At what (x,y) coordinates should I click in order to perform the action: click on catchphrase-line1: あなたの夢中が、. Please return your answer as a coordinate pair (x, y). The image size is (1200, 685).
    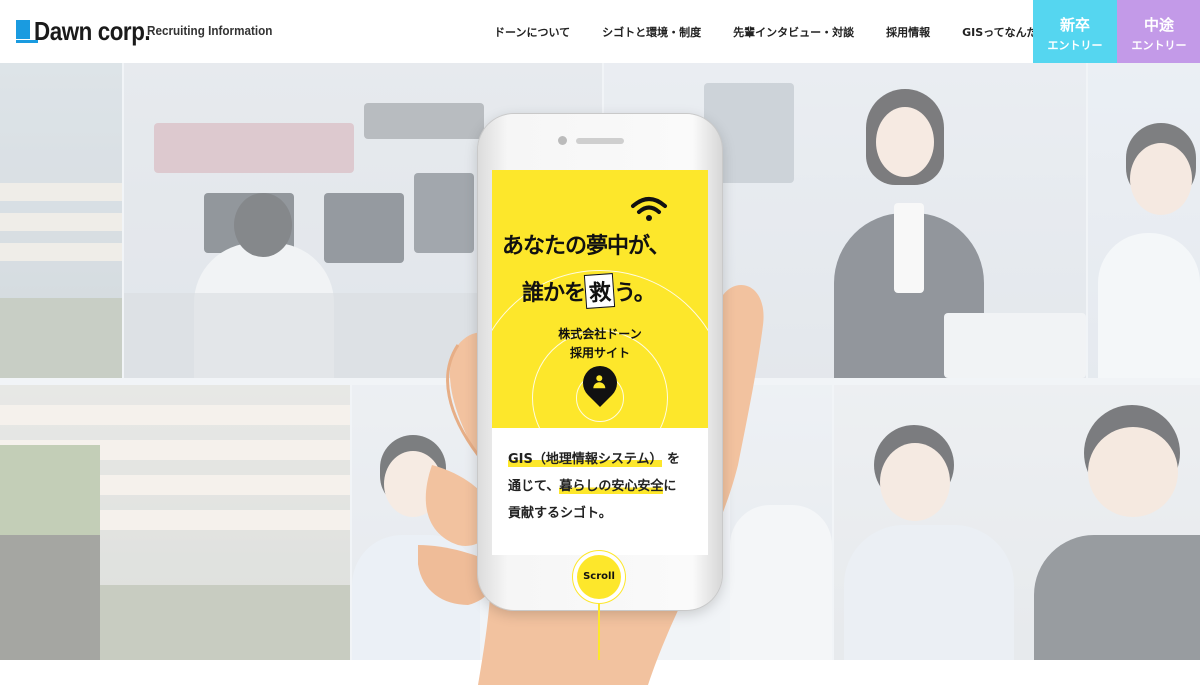
    Looking at the image, I should click on (586, 246).